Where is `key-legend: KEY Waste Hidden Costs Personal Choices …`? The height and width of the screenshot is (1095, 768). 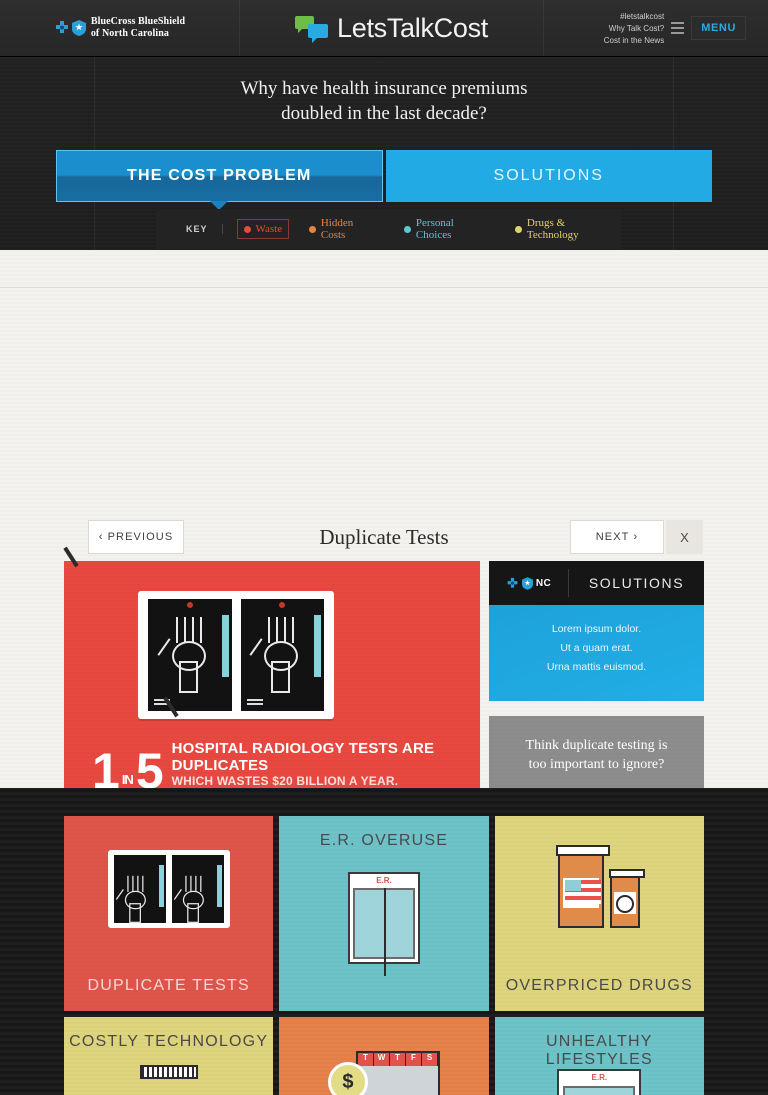
key-legend: KEY Waste Hidden Costs Personal Choices … is located at coordinates (389, 229).